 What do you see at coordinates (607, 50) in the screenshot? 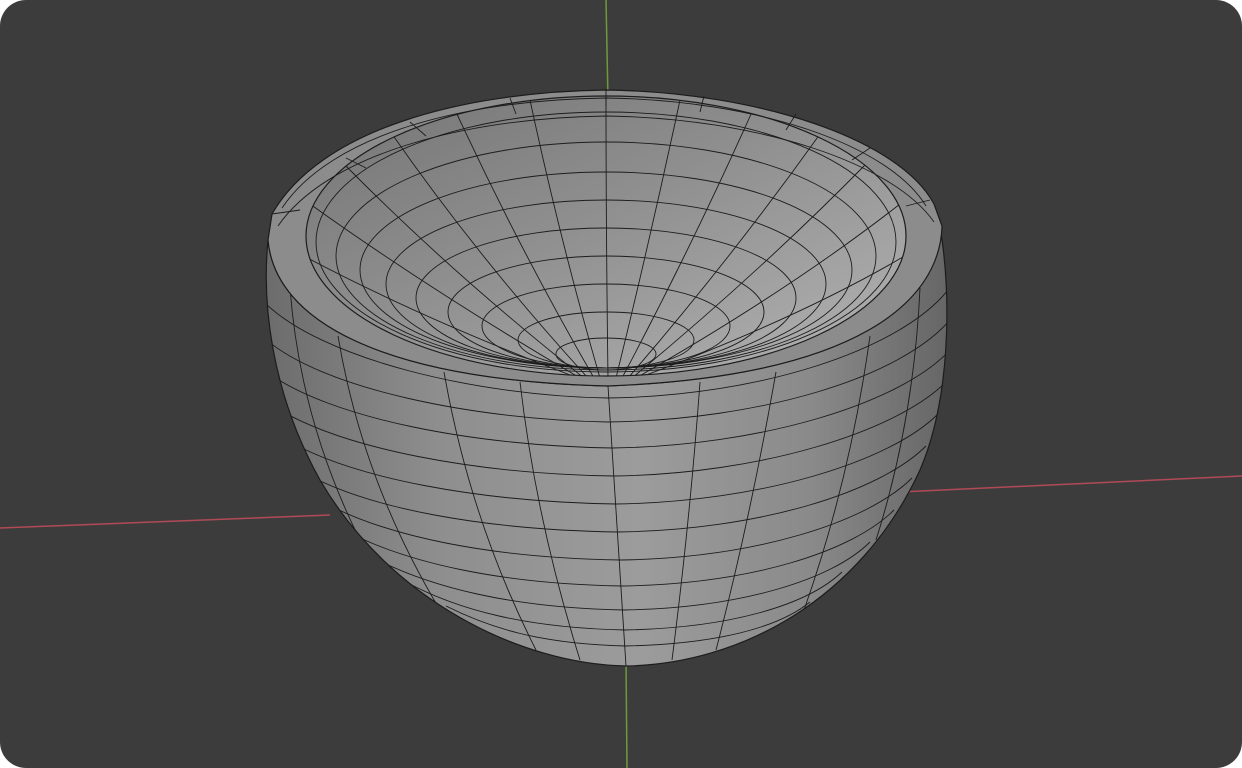
I see `y-axis-line` at bounding box center [607, 50].